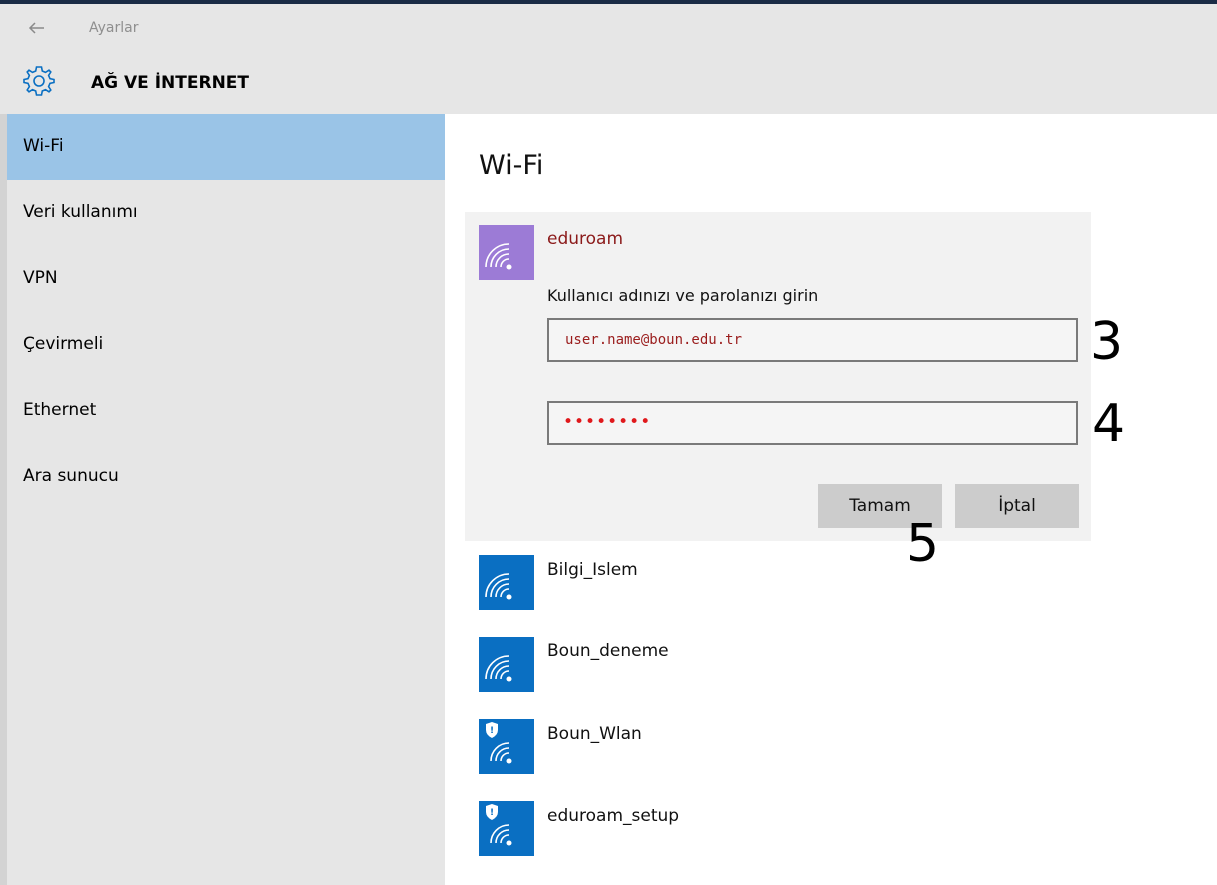  Describe the element at coordinates (226, 345) in the screenshot. I see `sidebar-item-dialup: Çevirmeli` at that location.